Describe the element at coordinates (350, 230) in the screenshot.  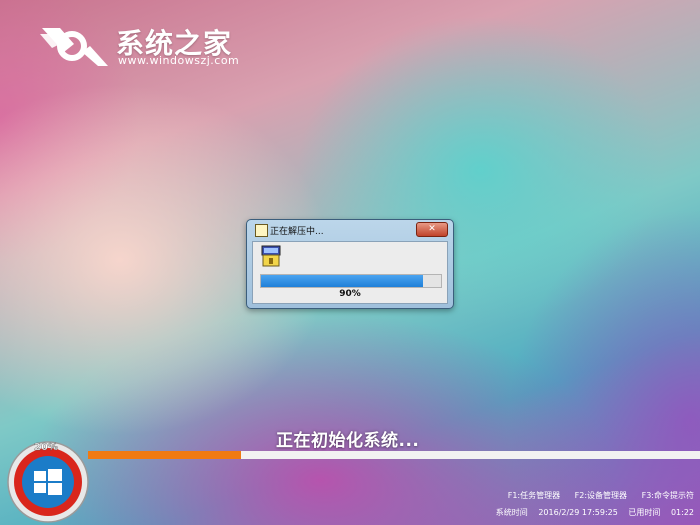
I see `dialog-titlebar: 正在解压中... ✕` at that location.